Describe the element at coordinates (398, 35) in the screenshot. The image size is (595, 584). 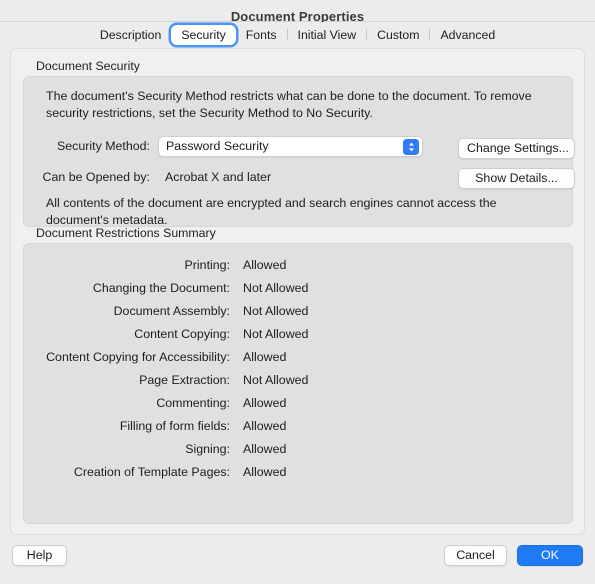
I see `tab-custom: Custom` at that location.